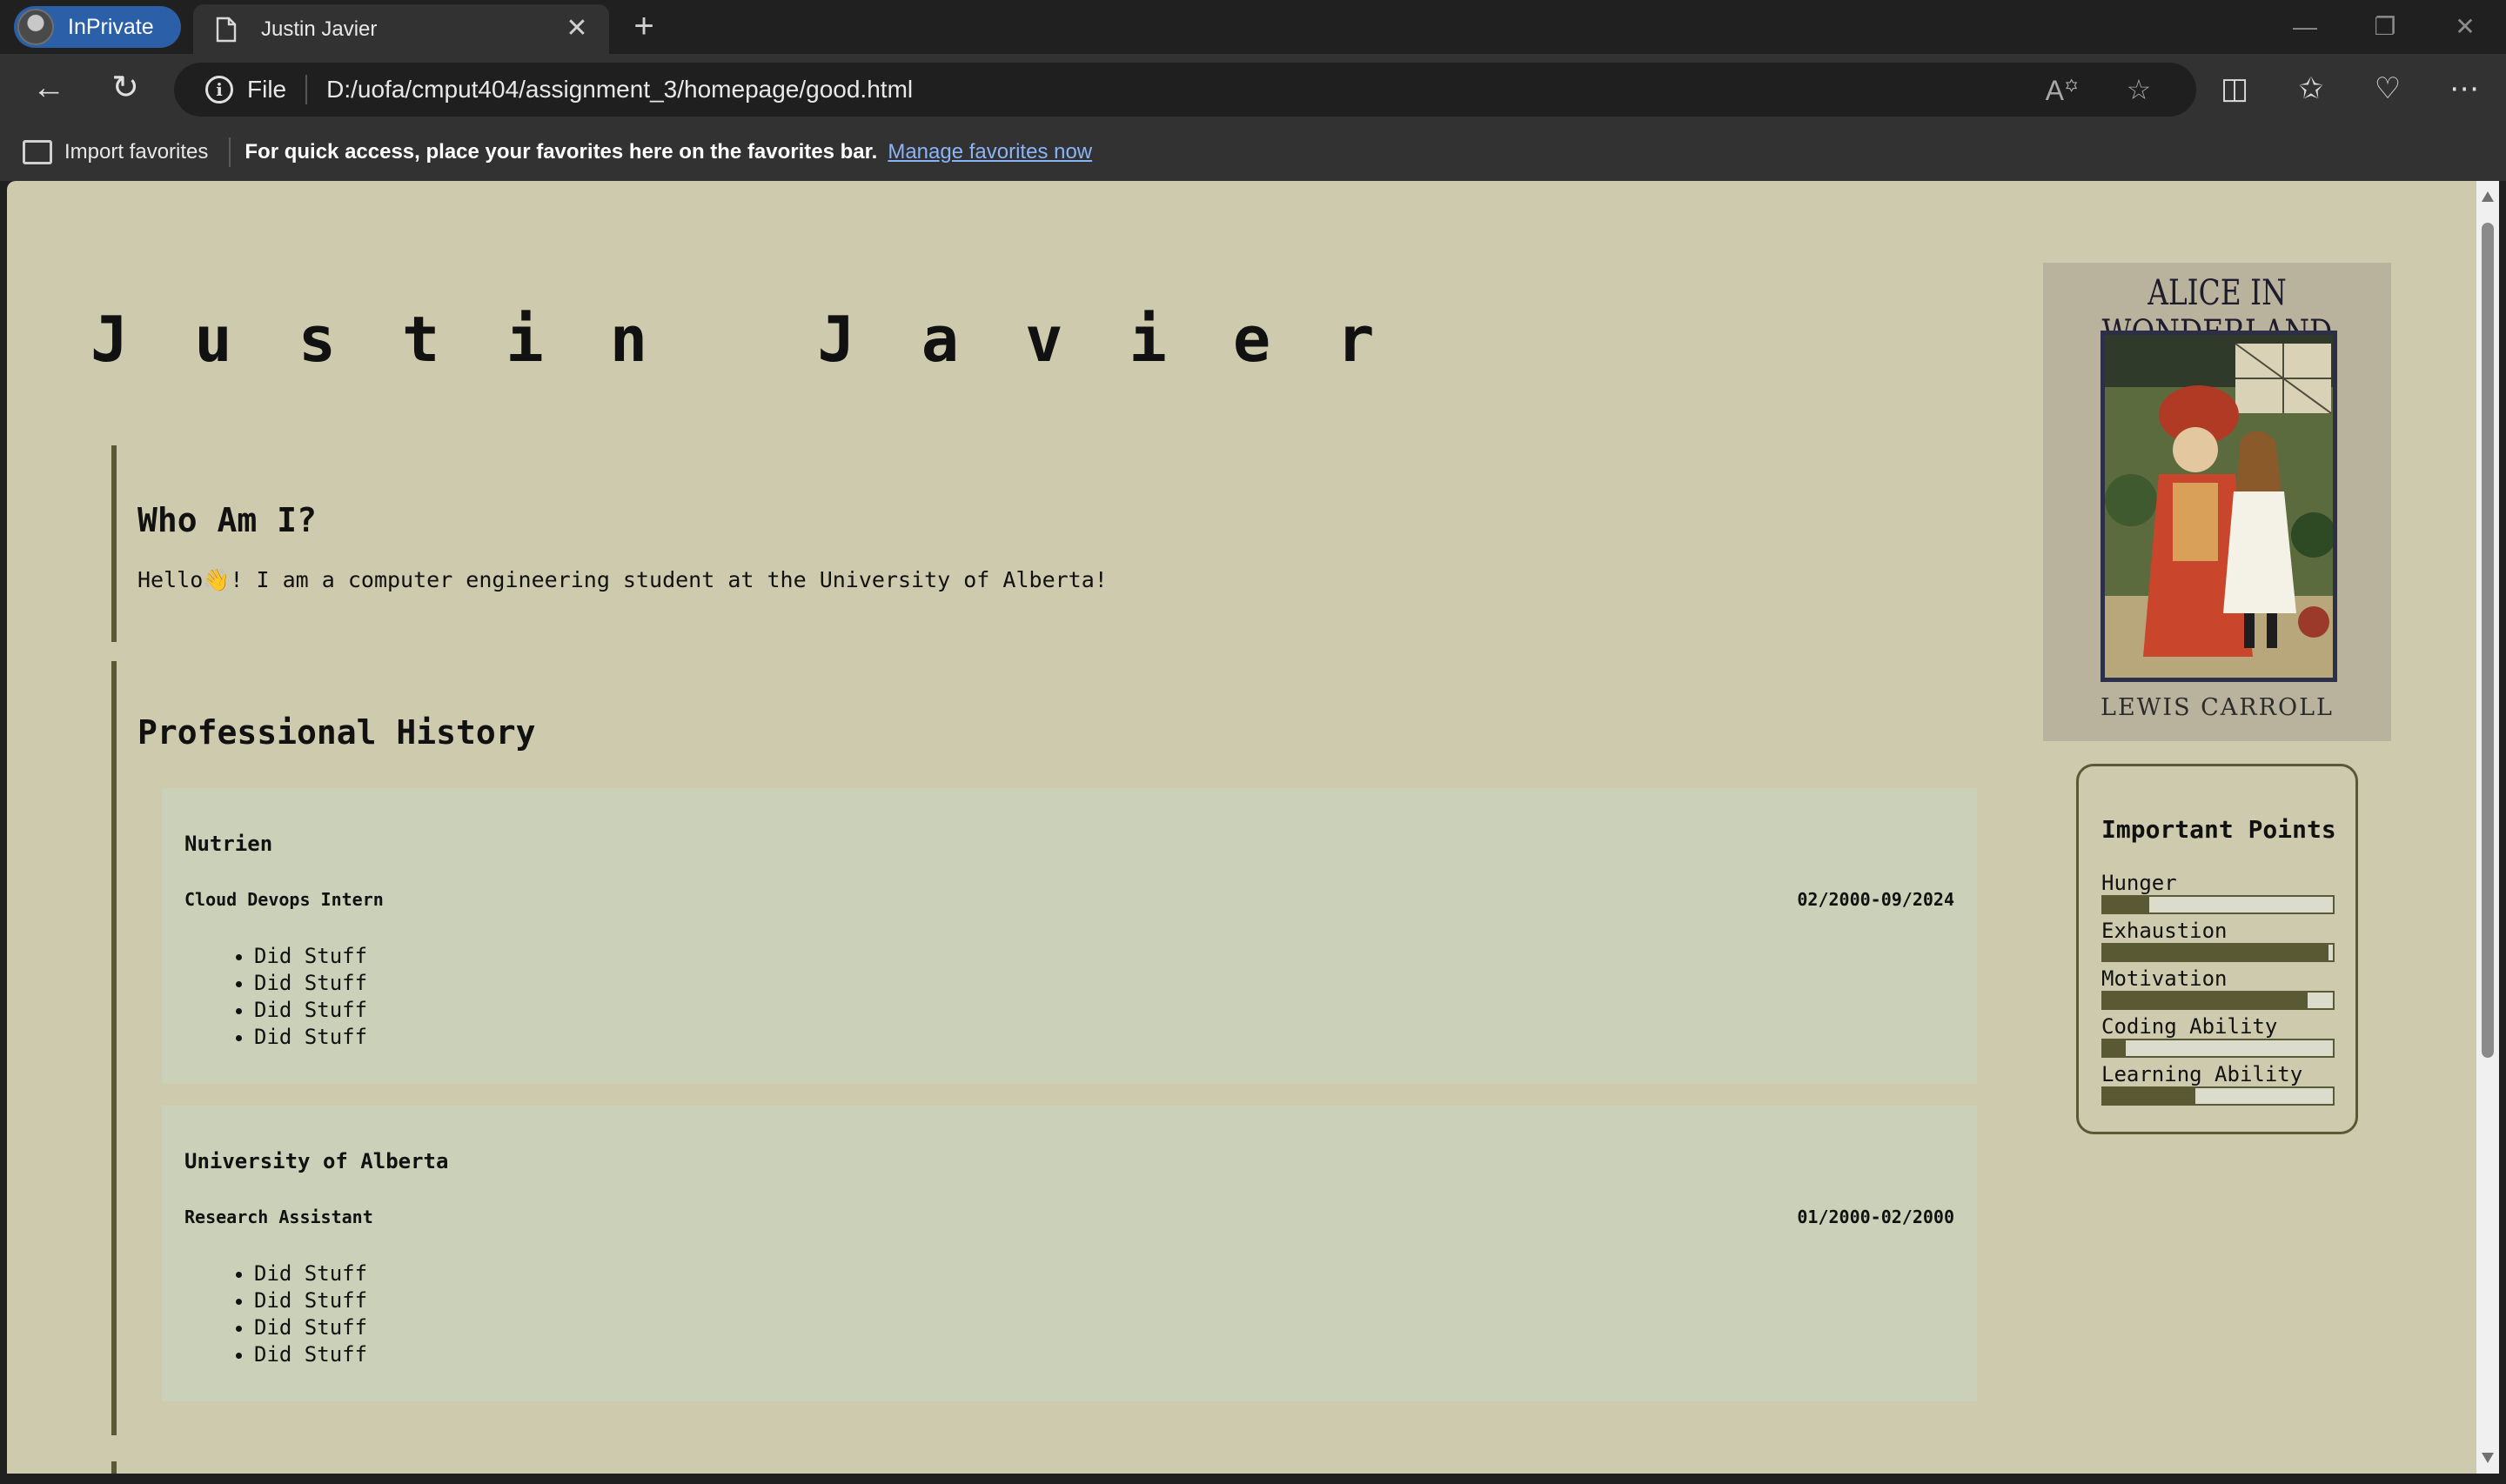  I want to click on stat-label: Coding Ability, so click(2189, 1026).